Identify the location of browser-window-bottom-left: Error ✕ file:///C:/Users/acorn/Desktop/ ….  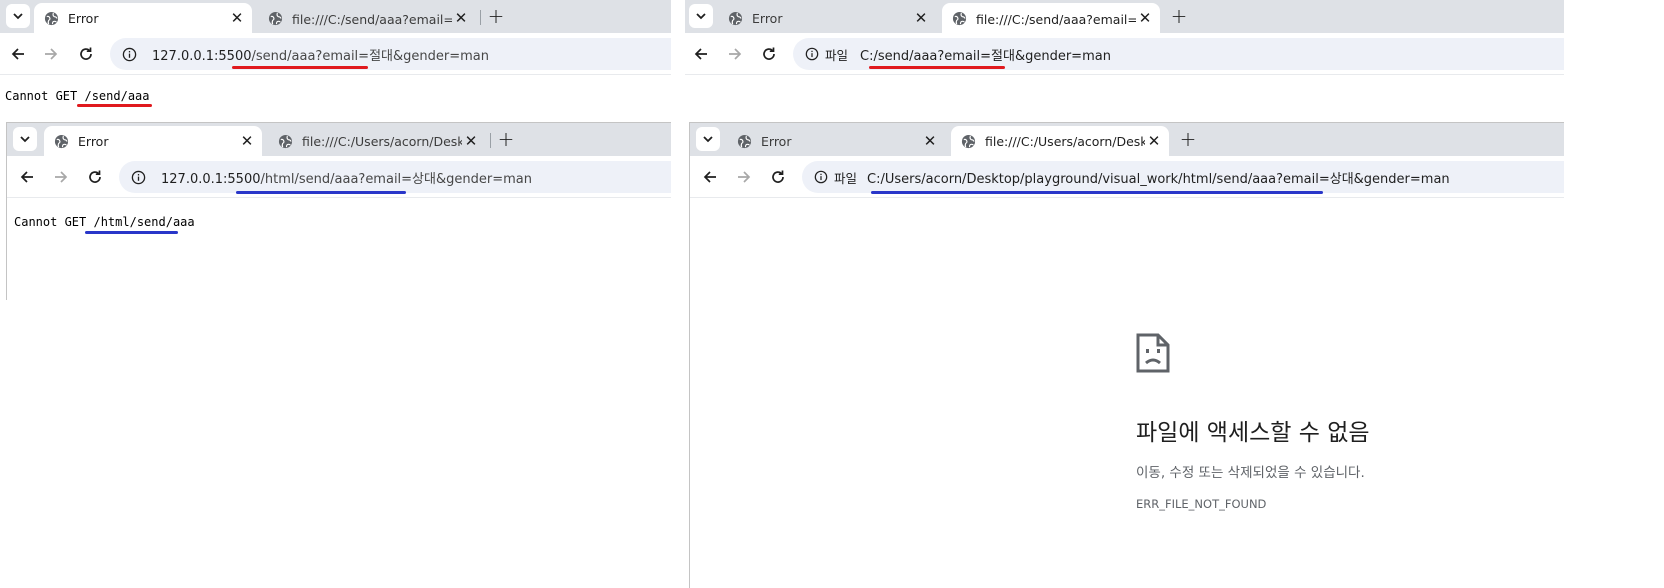
(338, 211).